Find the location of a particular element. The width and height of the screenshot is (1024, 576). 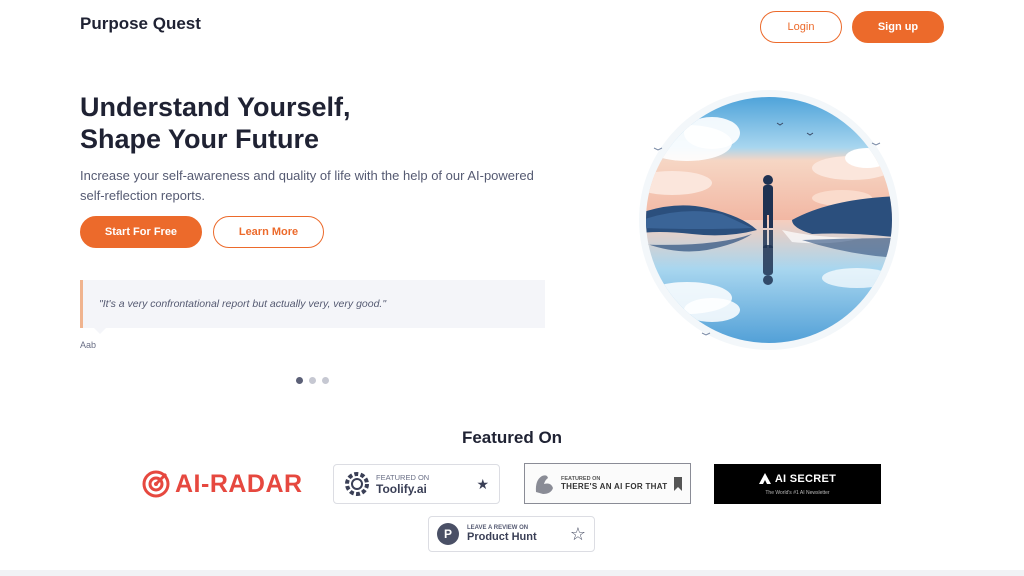

star-icon: ★ is located at coordinates (482, 483).